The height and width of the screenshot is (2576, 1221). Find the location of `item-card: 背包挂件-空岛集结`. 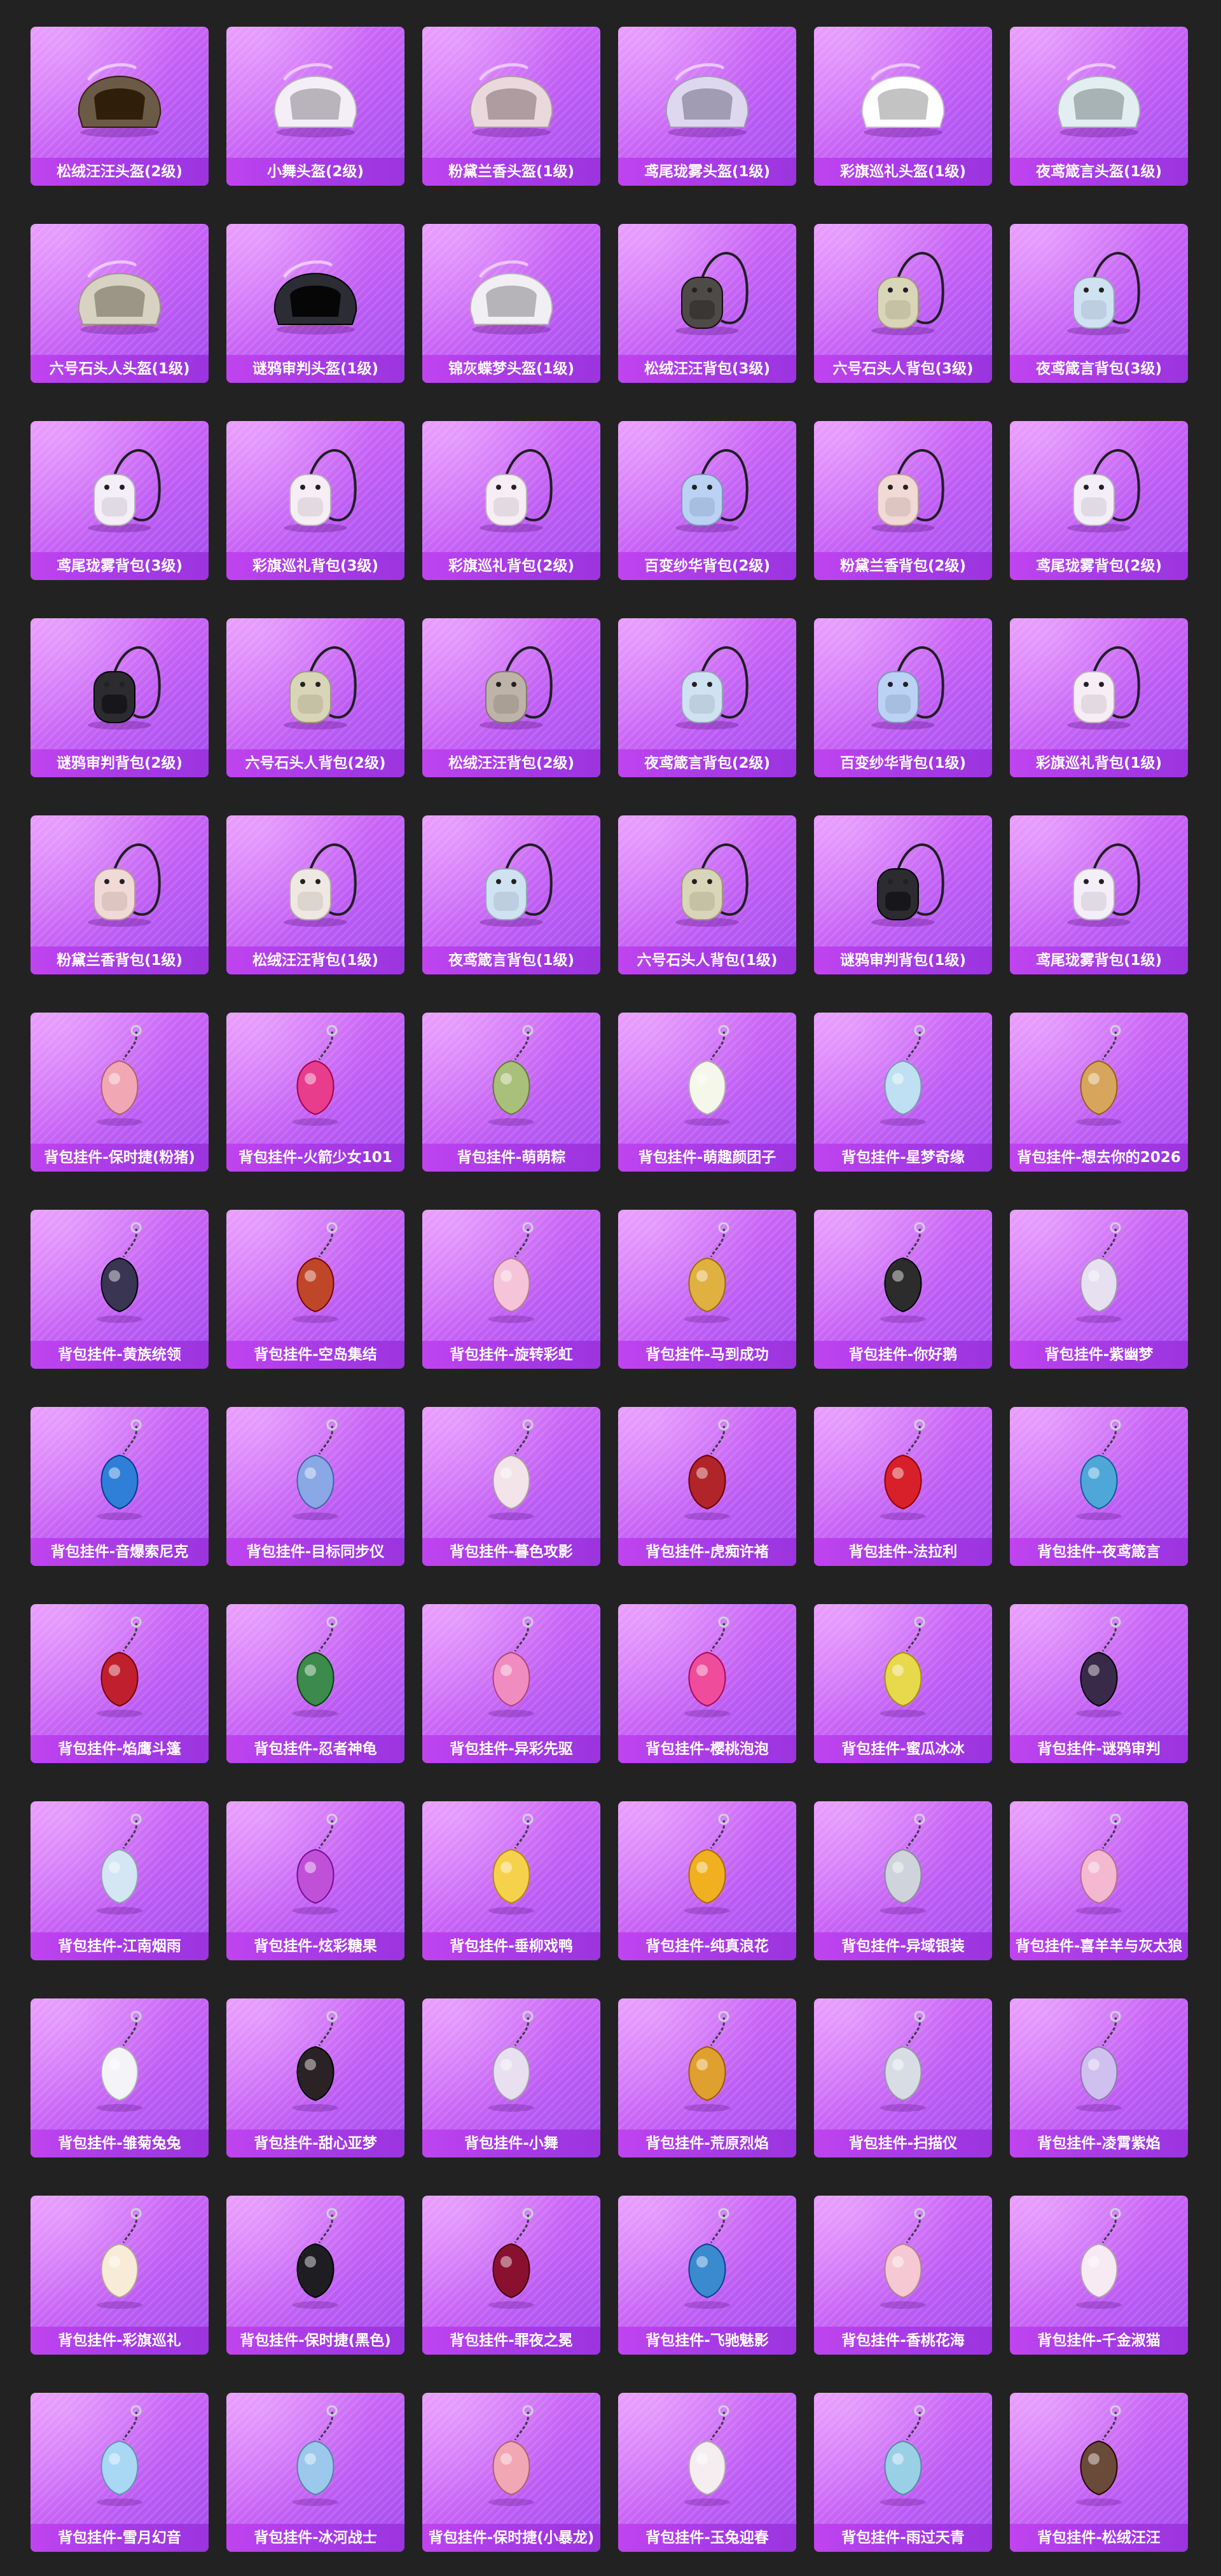

item-card: 背包挂件-空岛集结 is located at coordinates (315, 1289).